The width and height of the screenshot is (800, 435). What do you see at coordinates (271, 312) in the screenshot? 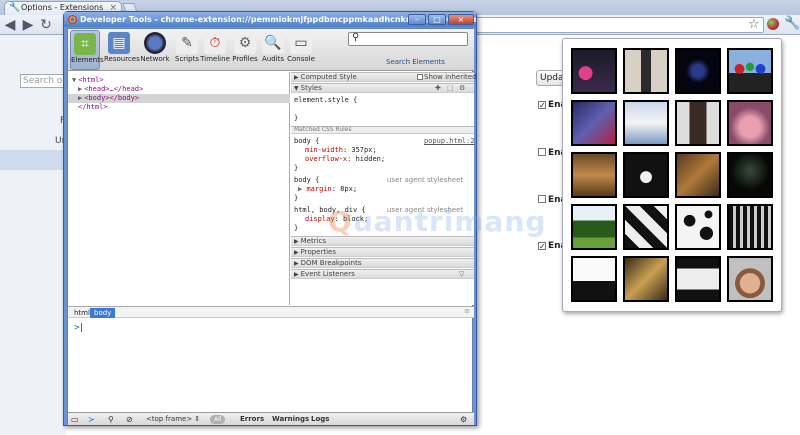
I see `breadcrumb: html body ≡` at bounding box center [271, 312].